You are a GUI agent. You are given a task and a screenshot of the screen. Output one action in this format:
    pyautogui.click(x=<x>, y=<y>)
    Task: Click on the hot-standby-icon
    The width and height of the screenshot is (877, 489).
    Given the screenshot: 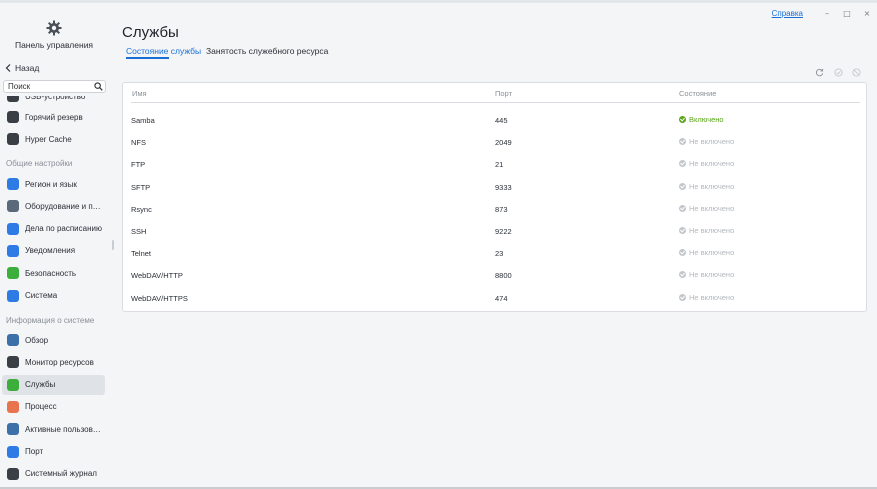 What is the action you would take?
    pyautogui.click(x=13, y=117)
    